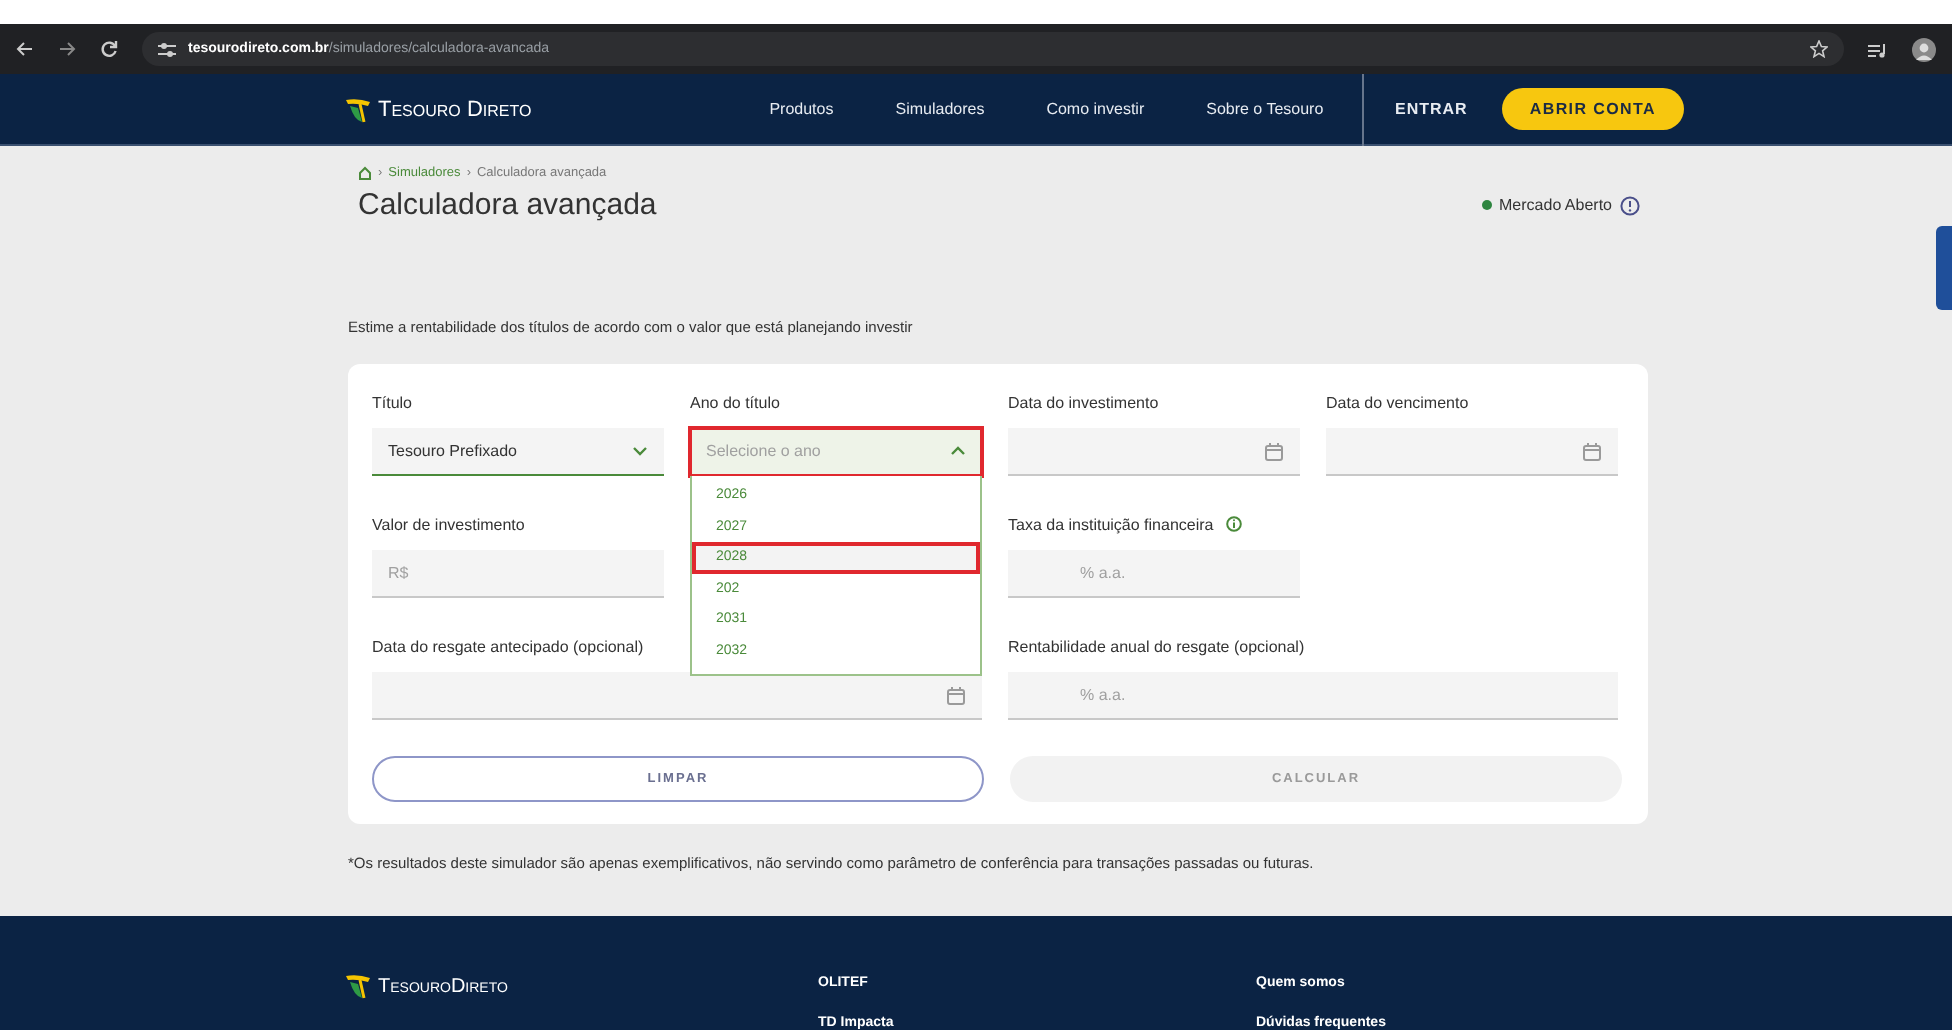 The height and width of the screenshot is (1030, 1952). I want to click on footer-logo-text: TesouroDireto, so click(443, 986).